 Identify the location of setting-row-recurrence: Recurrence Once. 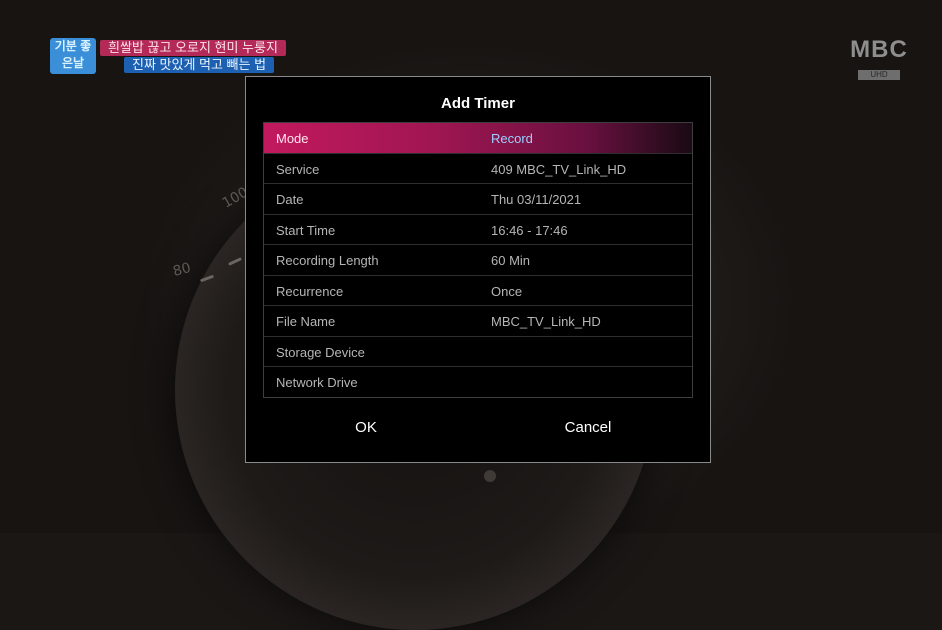
(478, 291).